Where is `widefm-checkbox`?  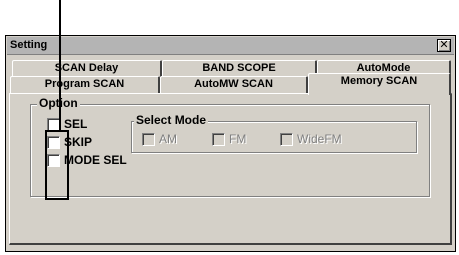 widefm-checkbox is located at coordinates (286, 139).